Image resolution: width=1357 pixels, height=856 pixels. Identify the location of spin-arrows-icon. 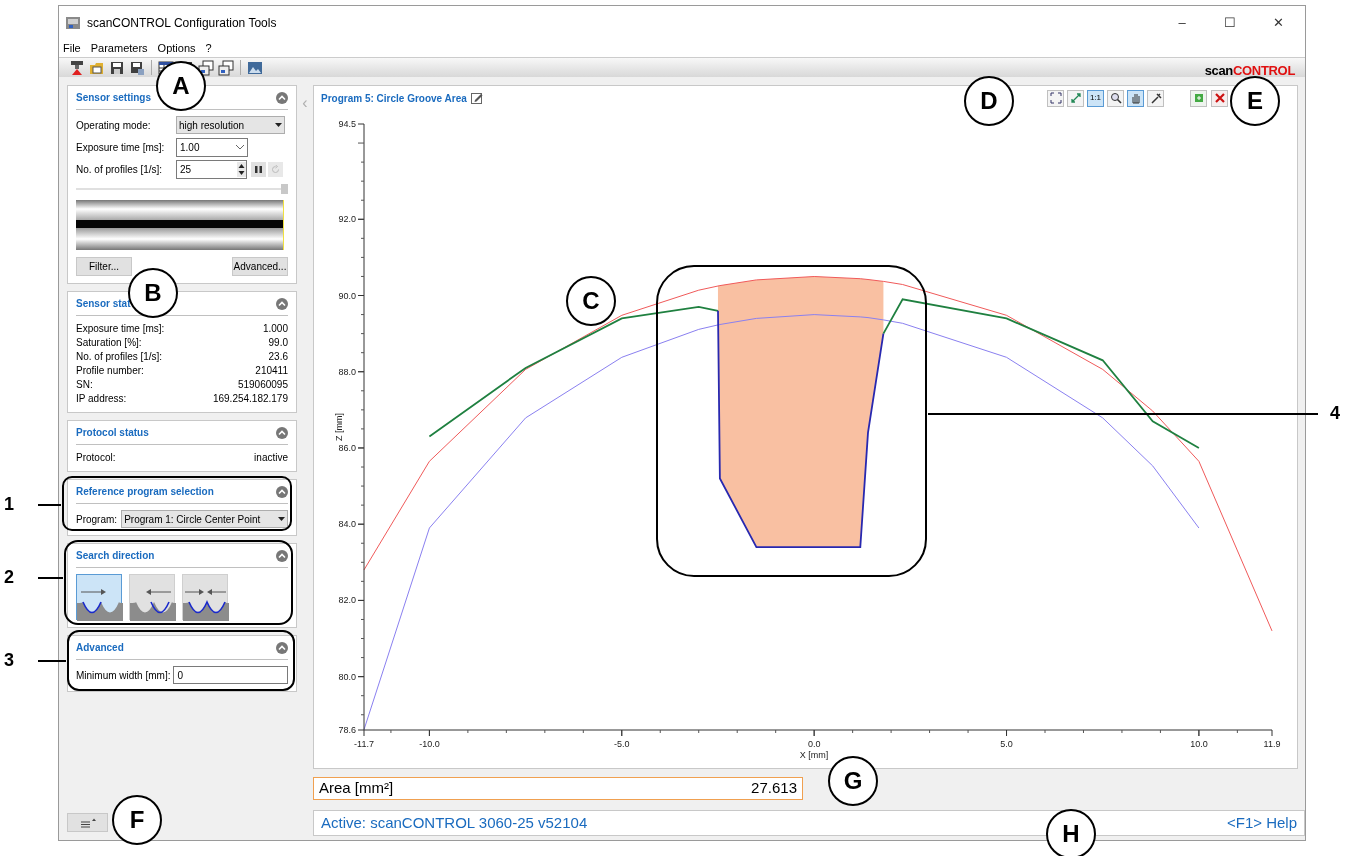
(241, 169).